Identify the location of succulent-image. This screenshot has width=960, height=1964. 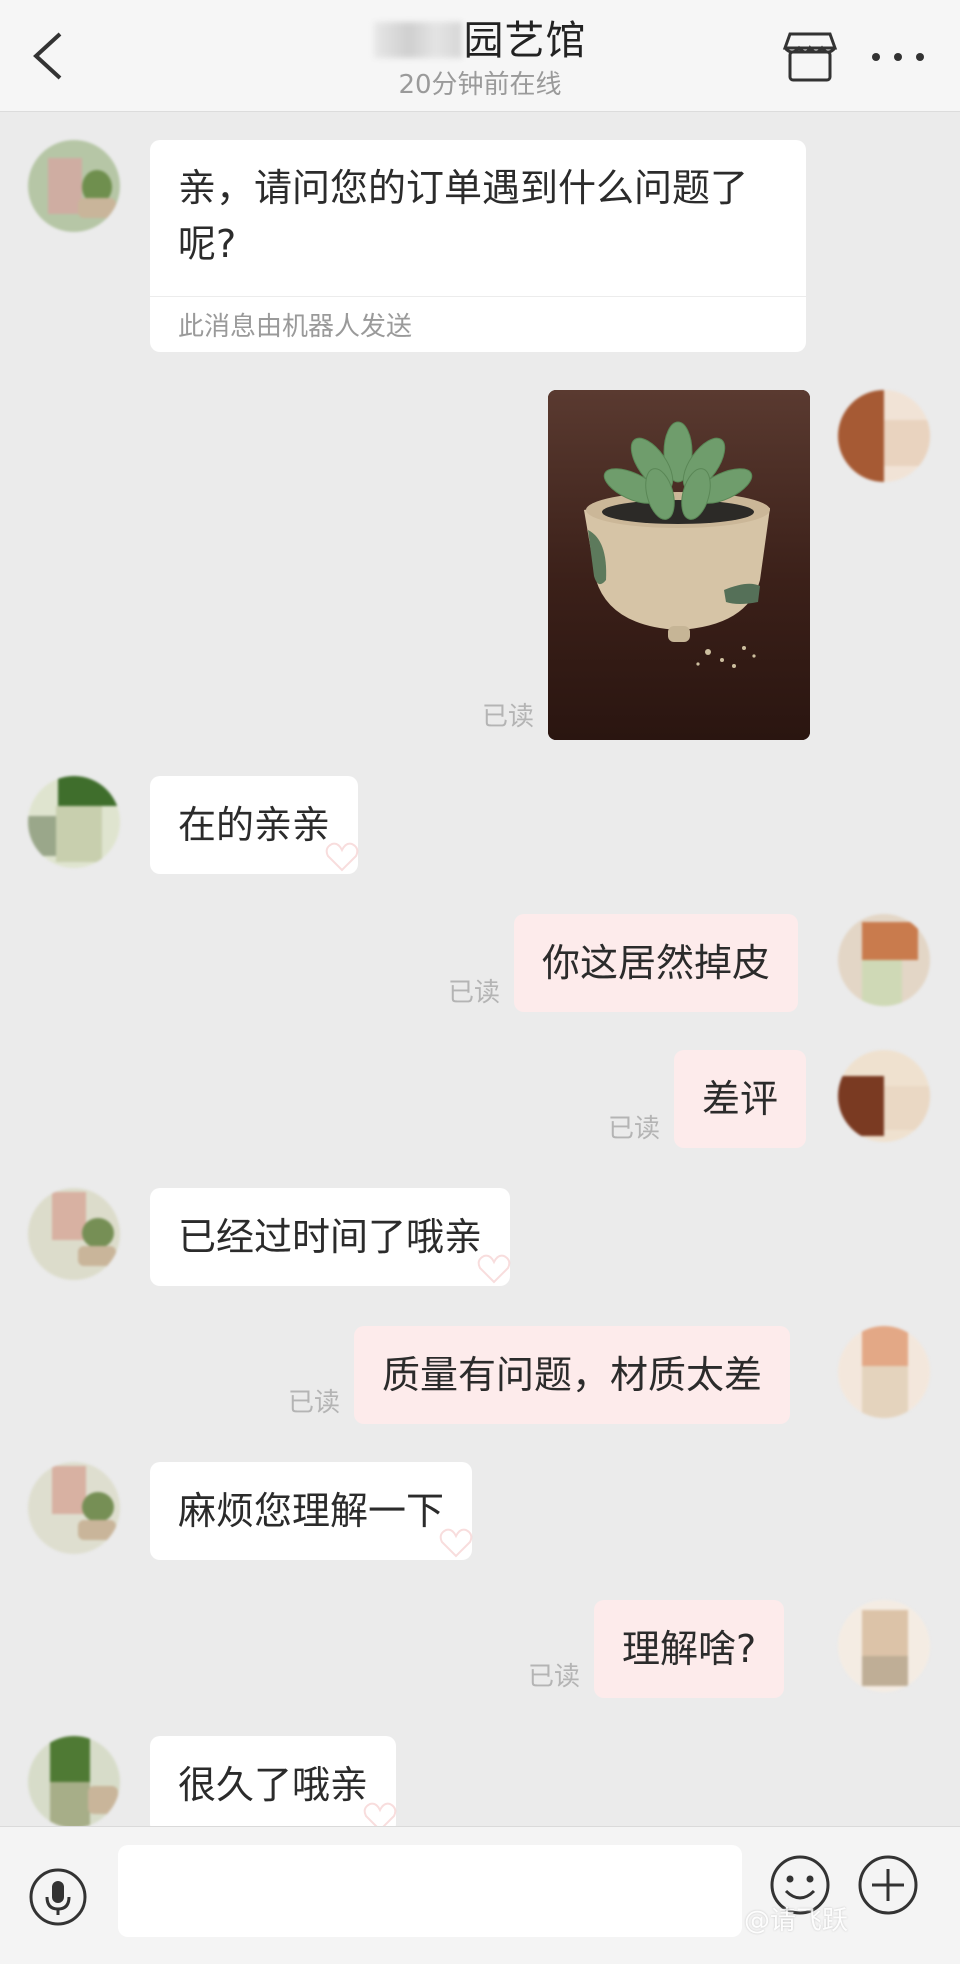
(679, 565).